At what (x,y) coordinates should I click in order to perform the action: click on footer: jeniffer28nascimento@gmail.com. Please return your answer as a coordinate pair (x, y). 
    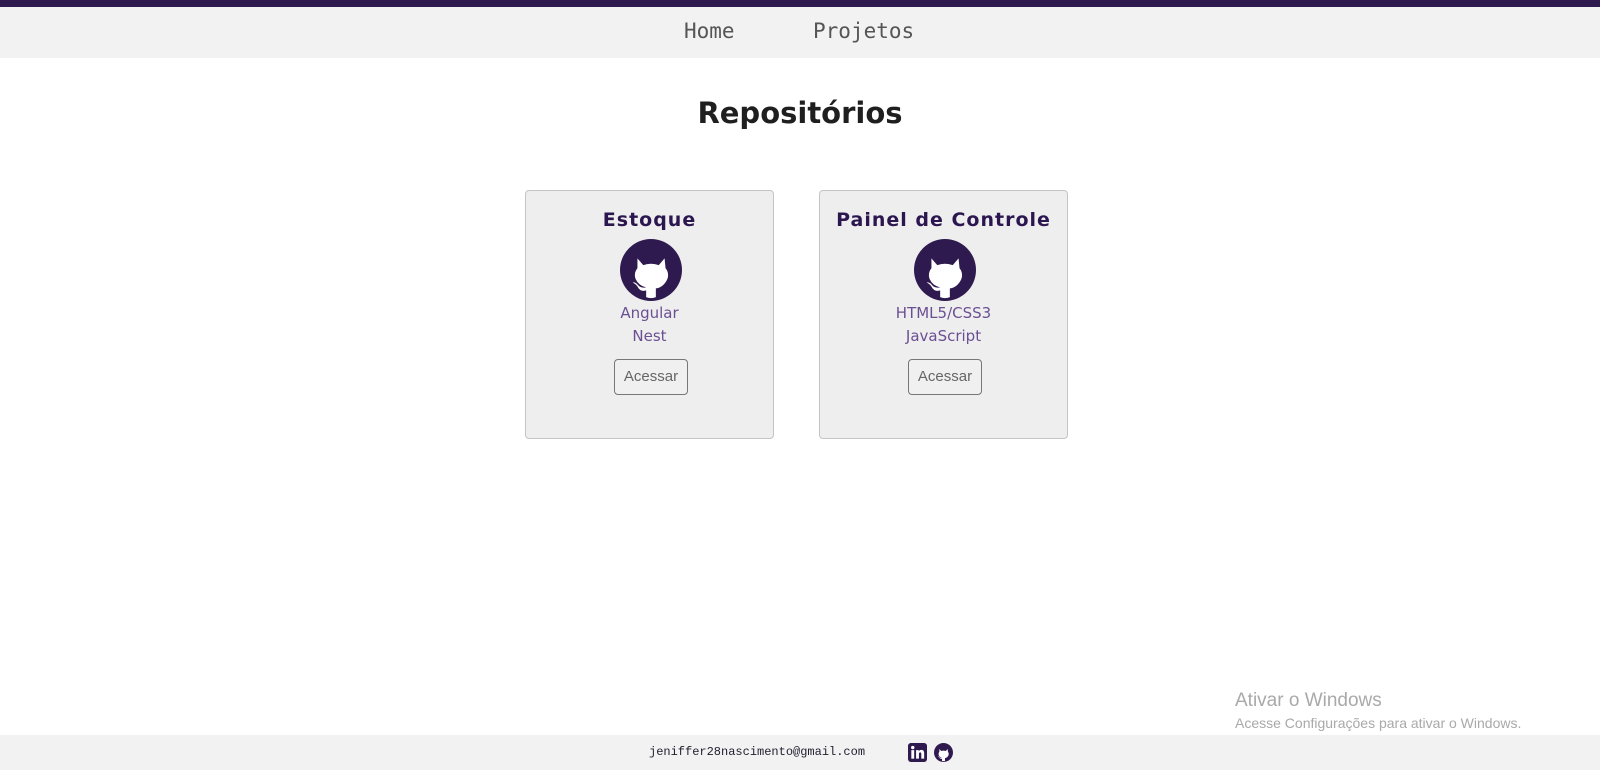
    Looking at the image, I should click on (800, 752).